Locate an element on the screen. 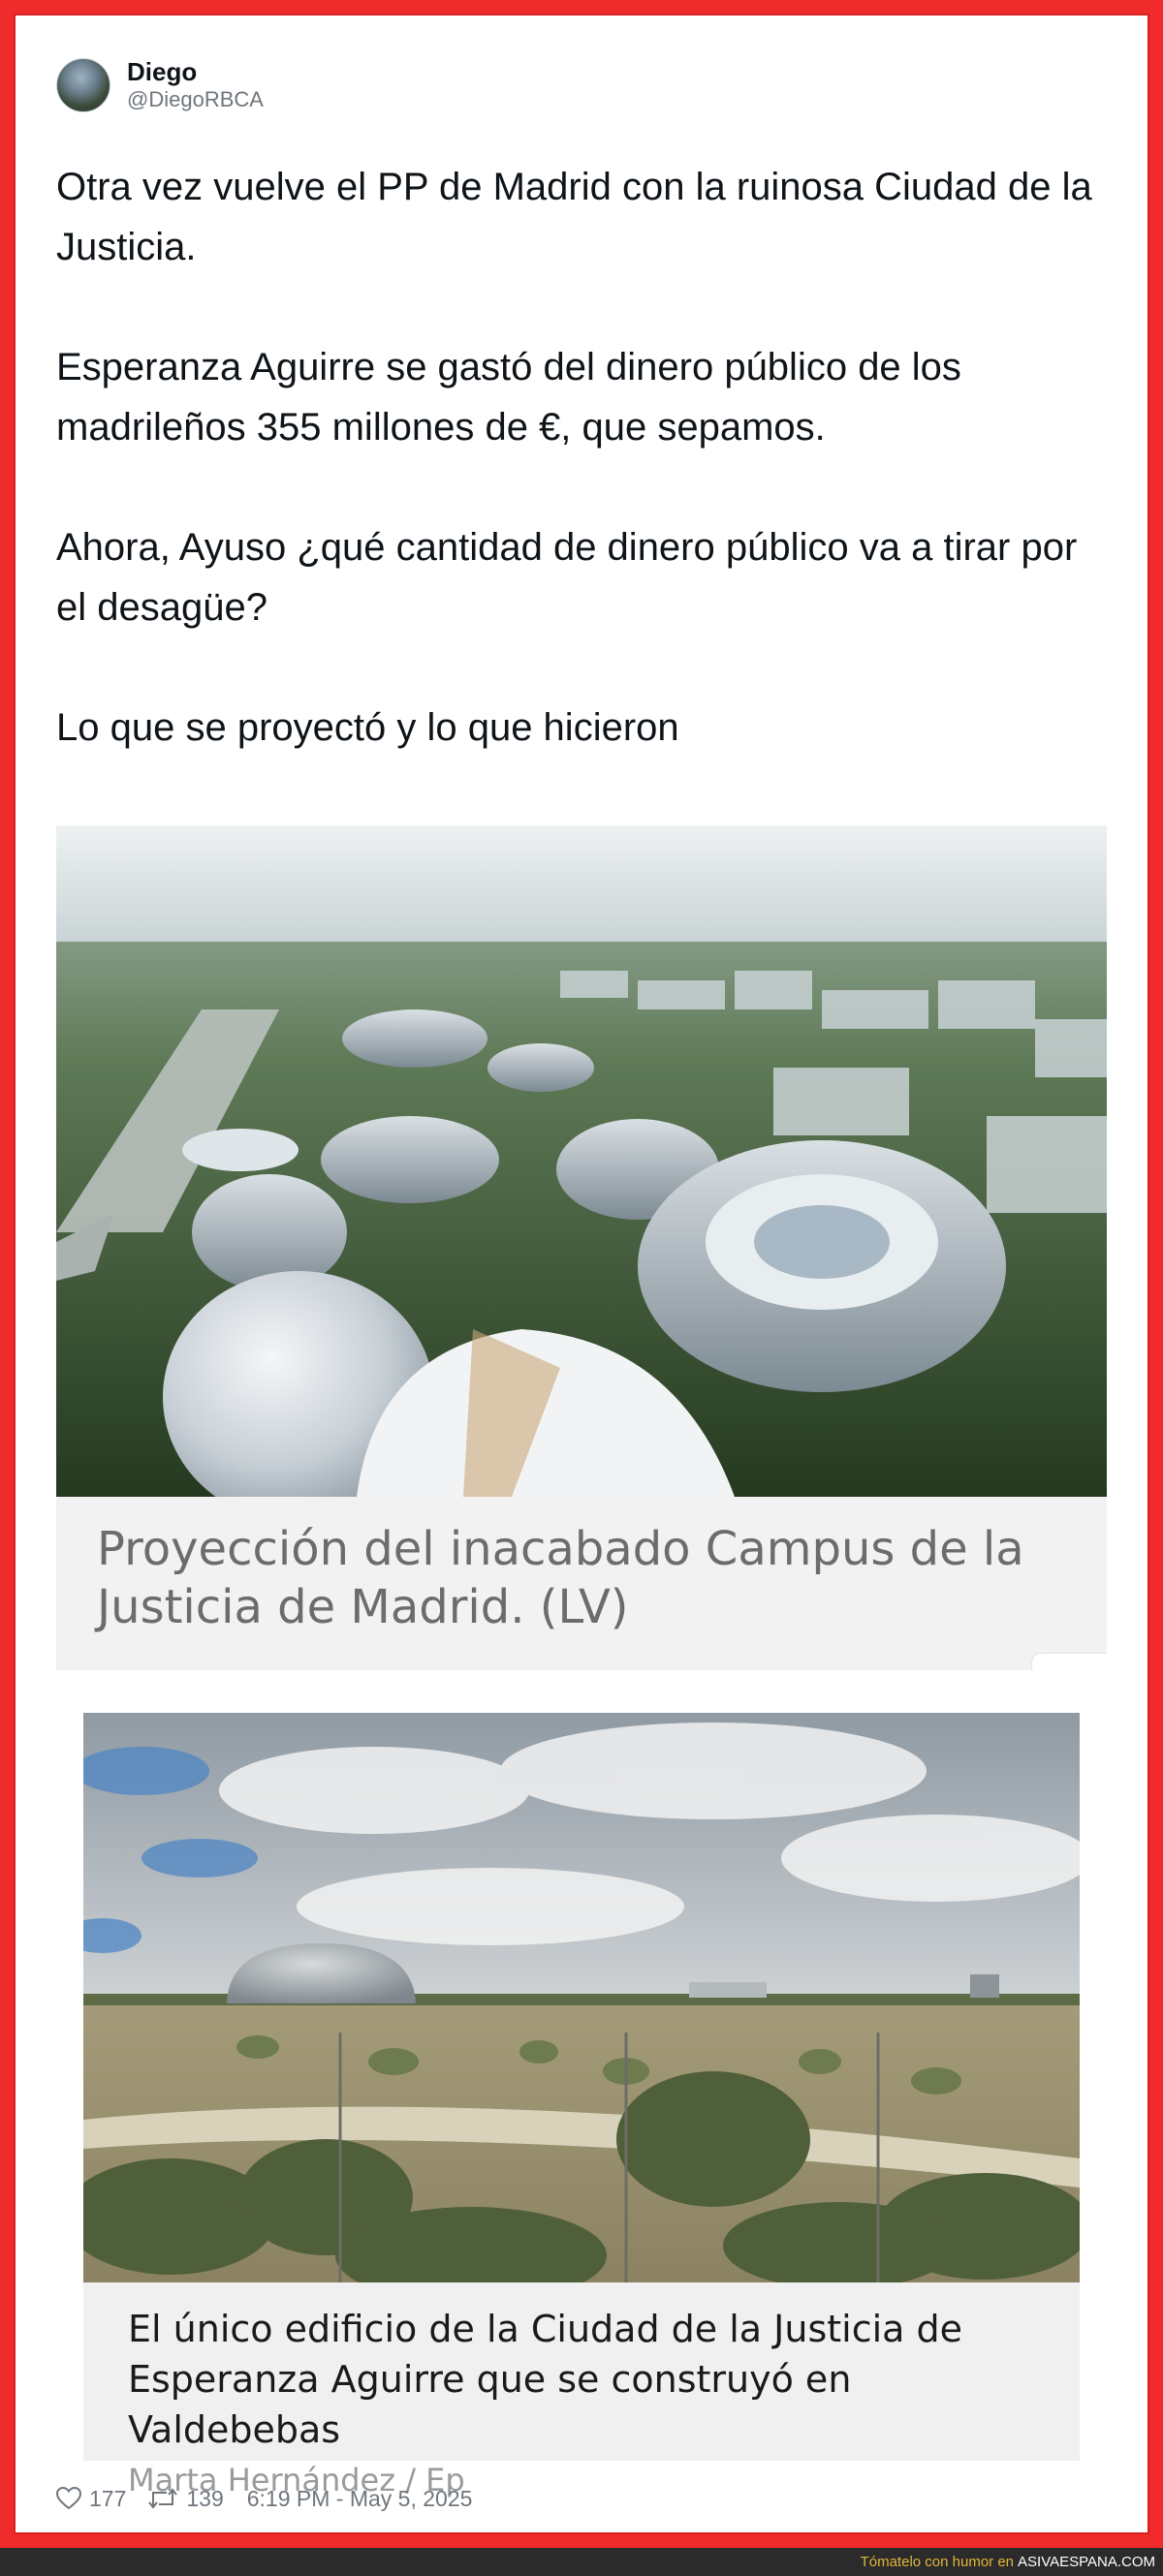 This screenshot has width=1163, height=2576. avatar is located at coordinates (83, 85).